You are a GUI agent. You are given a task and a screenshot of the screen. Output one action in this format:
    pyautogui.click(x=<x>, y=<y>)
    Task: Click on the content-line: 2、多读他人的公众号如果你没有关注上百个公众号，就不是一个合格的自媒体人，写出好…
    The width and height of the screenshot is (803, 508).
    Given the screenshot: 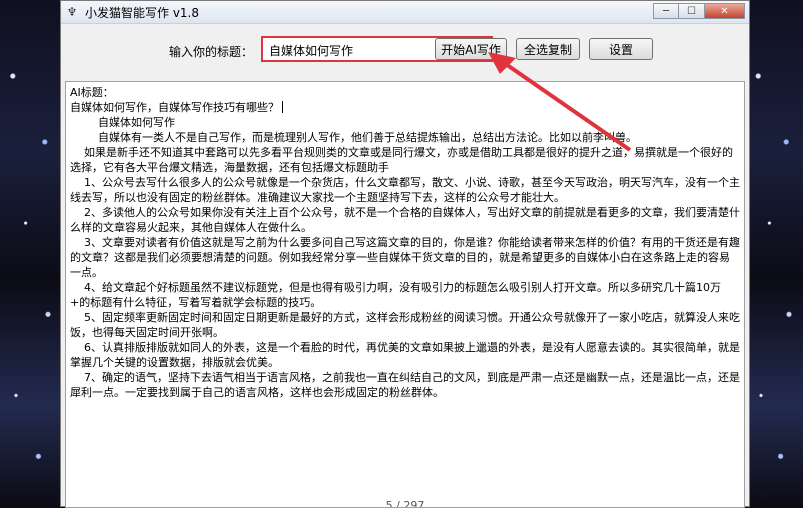 What is the action you would take?
    pyautogui.click(x=405, y=220)
    